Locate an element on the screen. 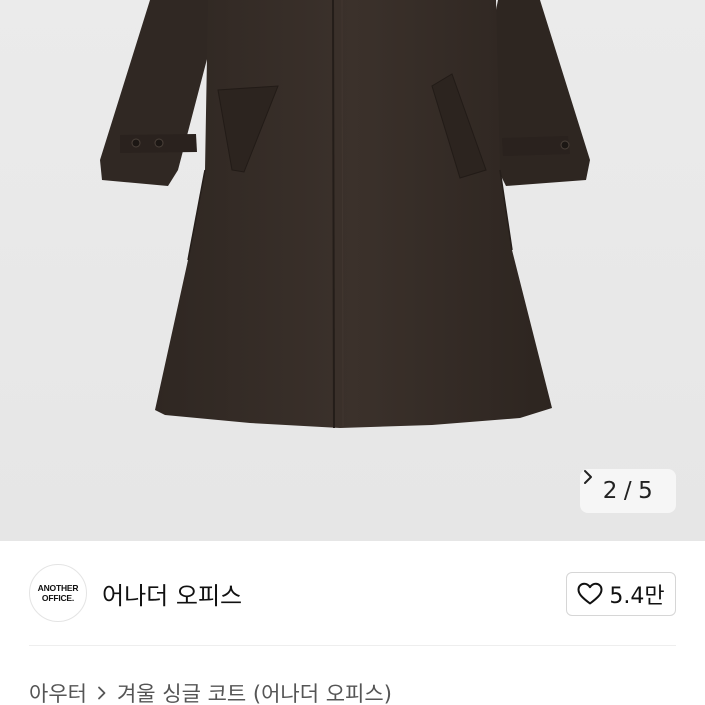 This screenshot has height=705, width=705. like-count: 5.4만 is located at coordinates (637, 596).